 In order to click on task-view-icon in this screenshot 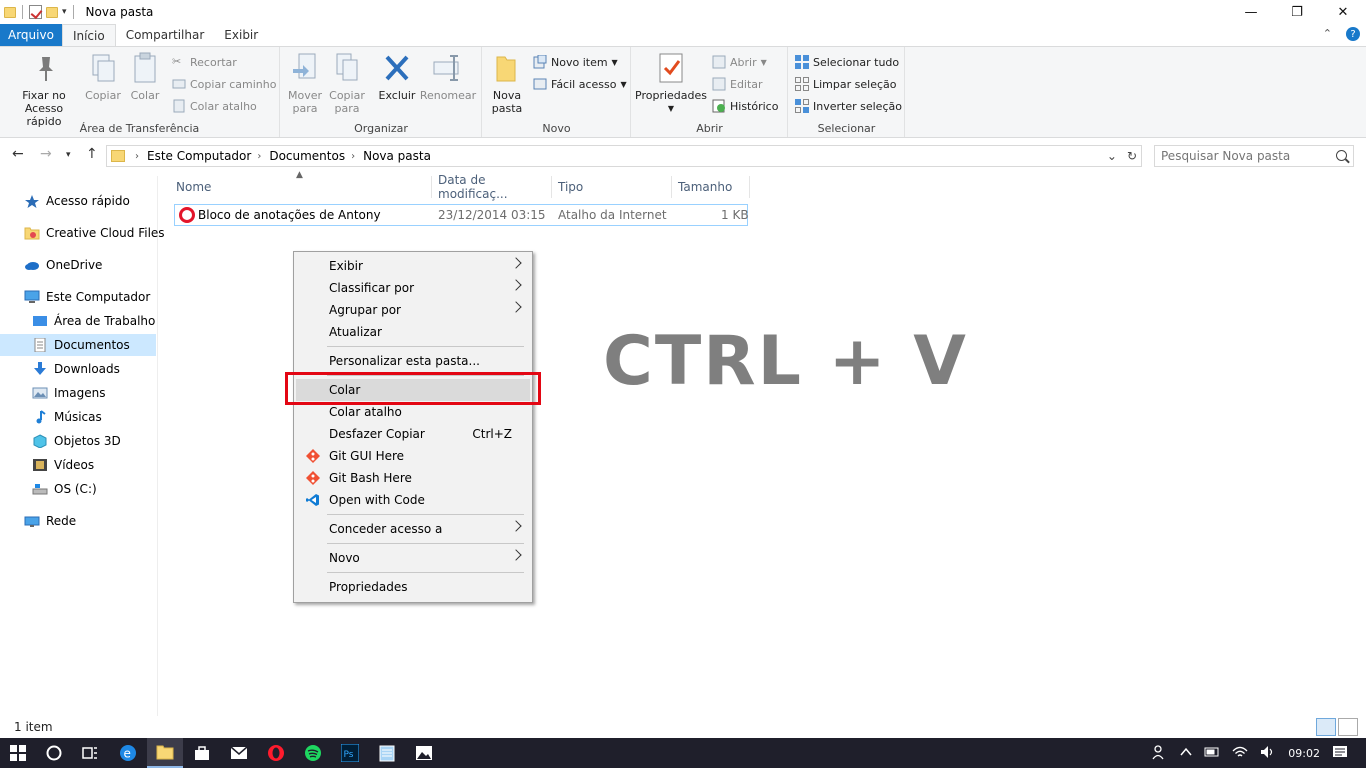, I will do `click(90, 753)`.